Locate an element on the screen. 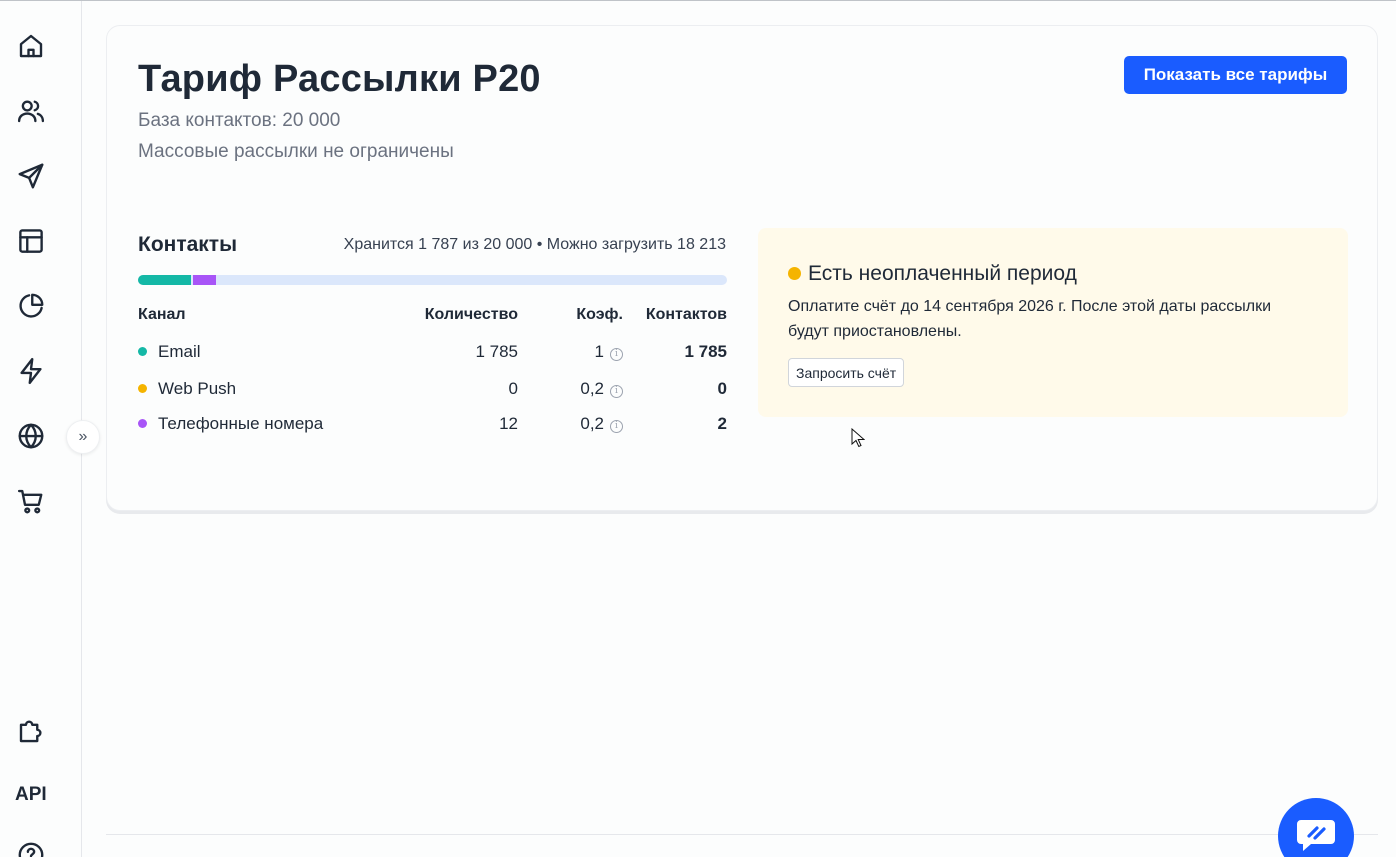  channel-count: 0 is located at coordinates (513, 388).